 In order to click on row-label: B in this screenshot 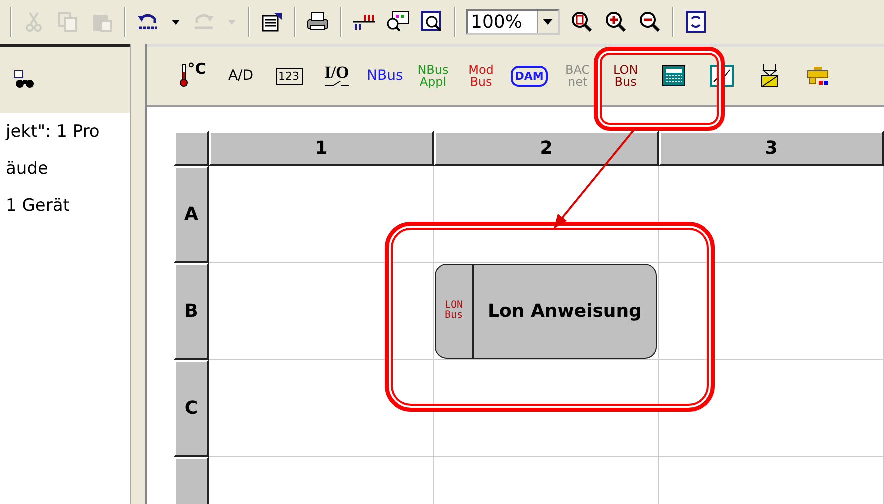, I will do `click(191, 311)`.